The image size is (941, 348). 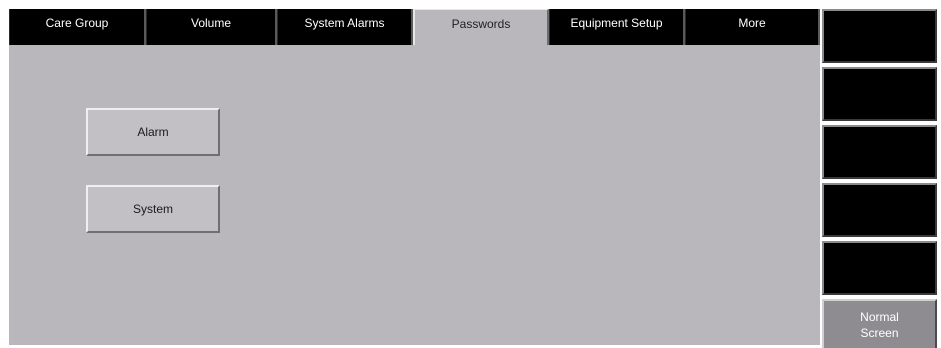 I want to click on tab-more: More, so click(x=752, y=27).